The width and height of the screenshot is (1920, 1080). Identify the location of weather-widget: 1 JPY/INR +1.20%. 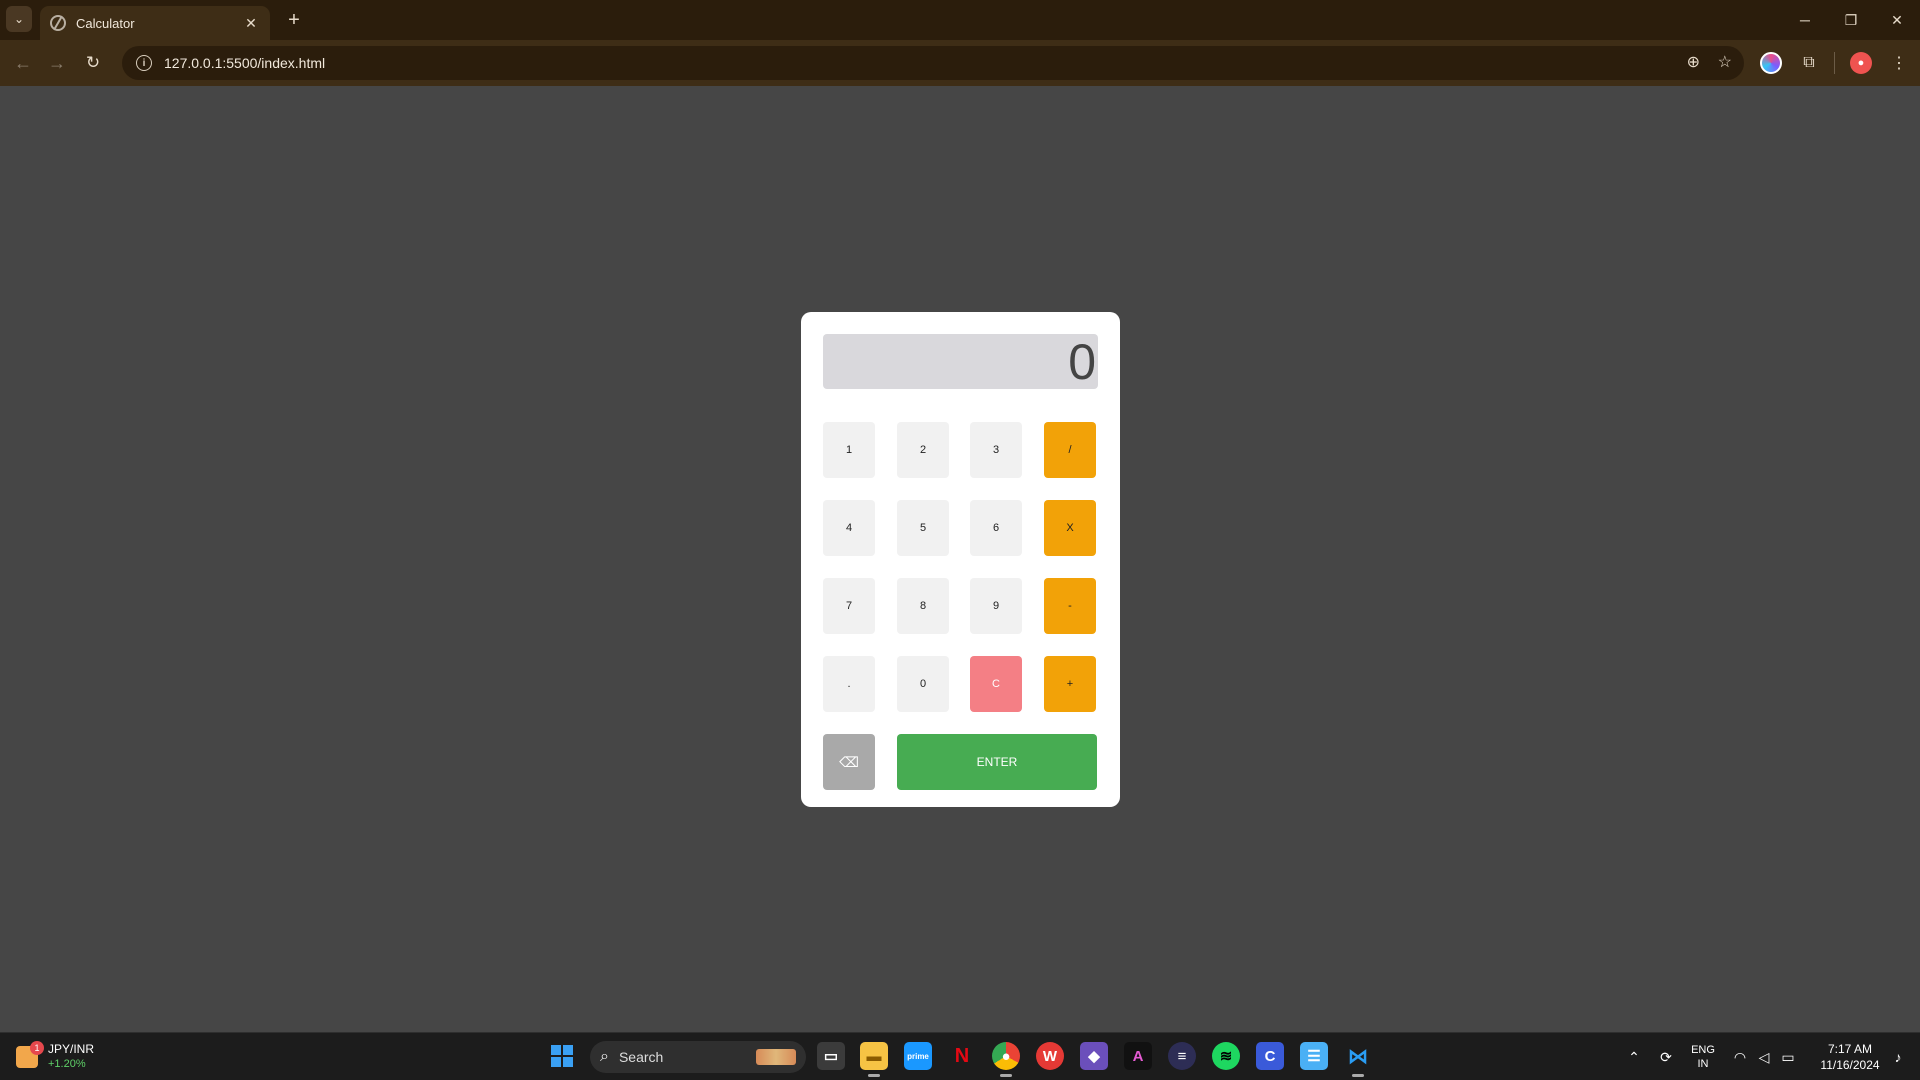
(55, 1057).